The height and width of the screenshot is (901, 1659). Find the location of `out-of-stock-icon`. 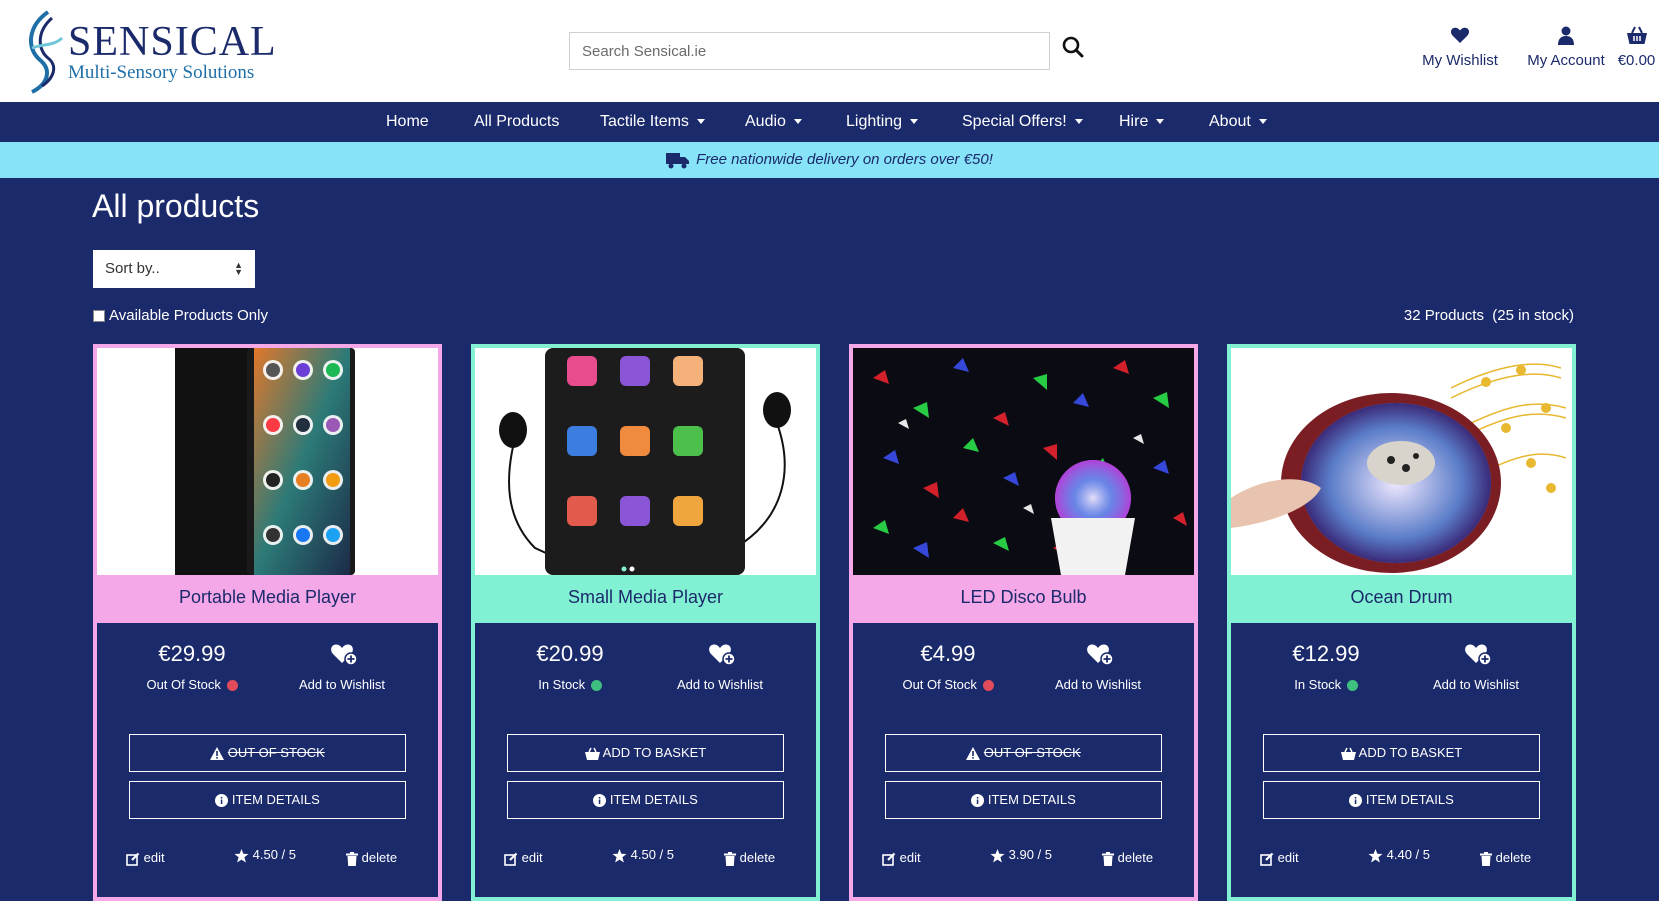

out-of-stock-icon is located at coordinates (988, 686).